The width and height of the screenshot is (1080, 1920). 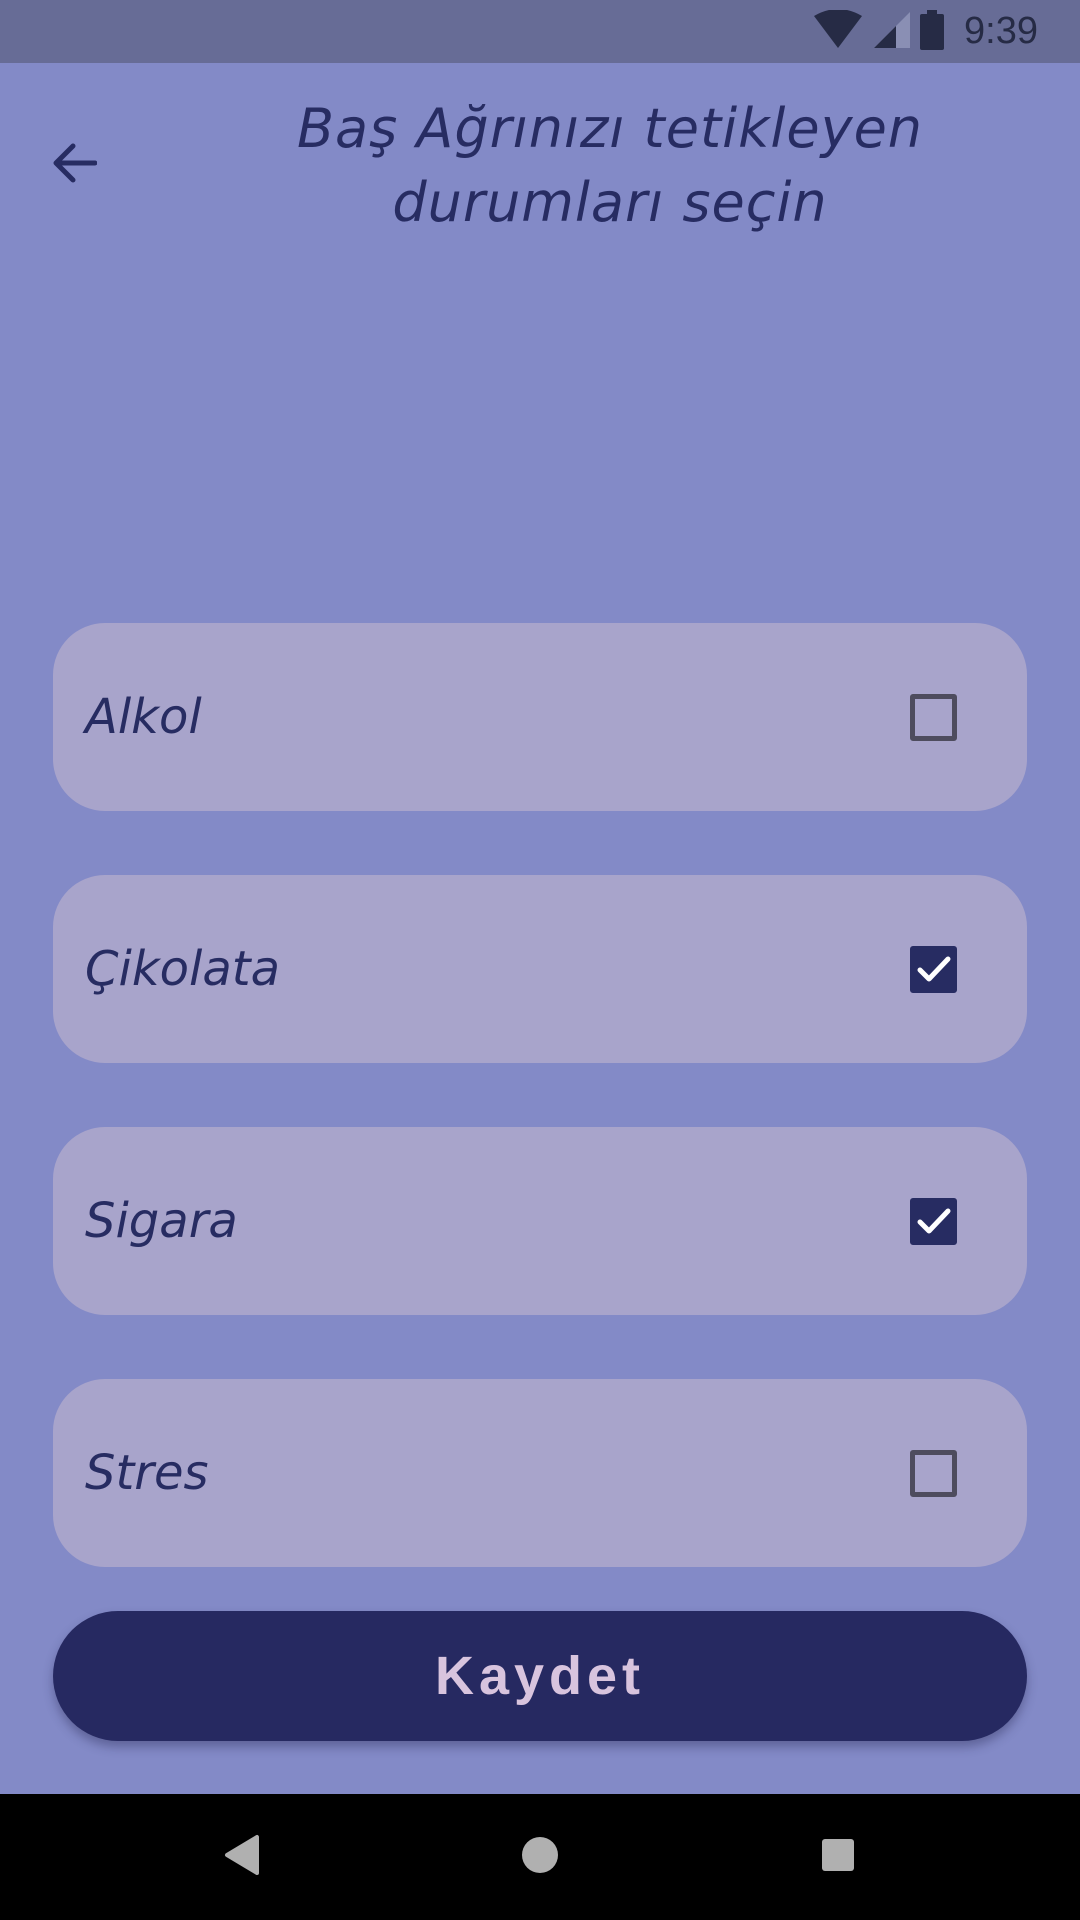 What do you see at coordinates (610, 128) in the screenshot?
I see `page-title-line-1: Baş Ağrınızı tetikleyen` at bounding box center [610, 128].